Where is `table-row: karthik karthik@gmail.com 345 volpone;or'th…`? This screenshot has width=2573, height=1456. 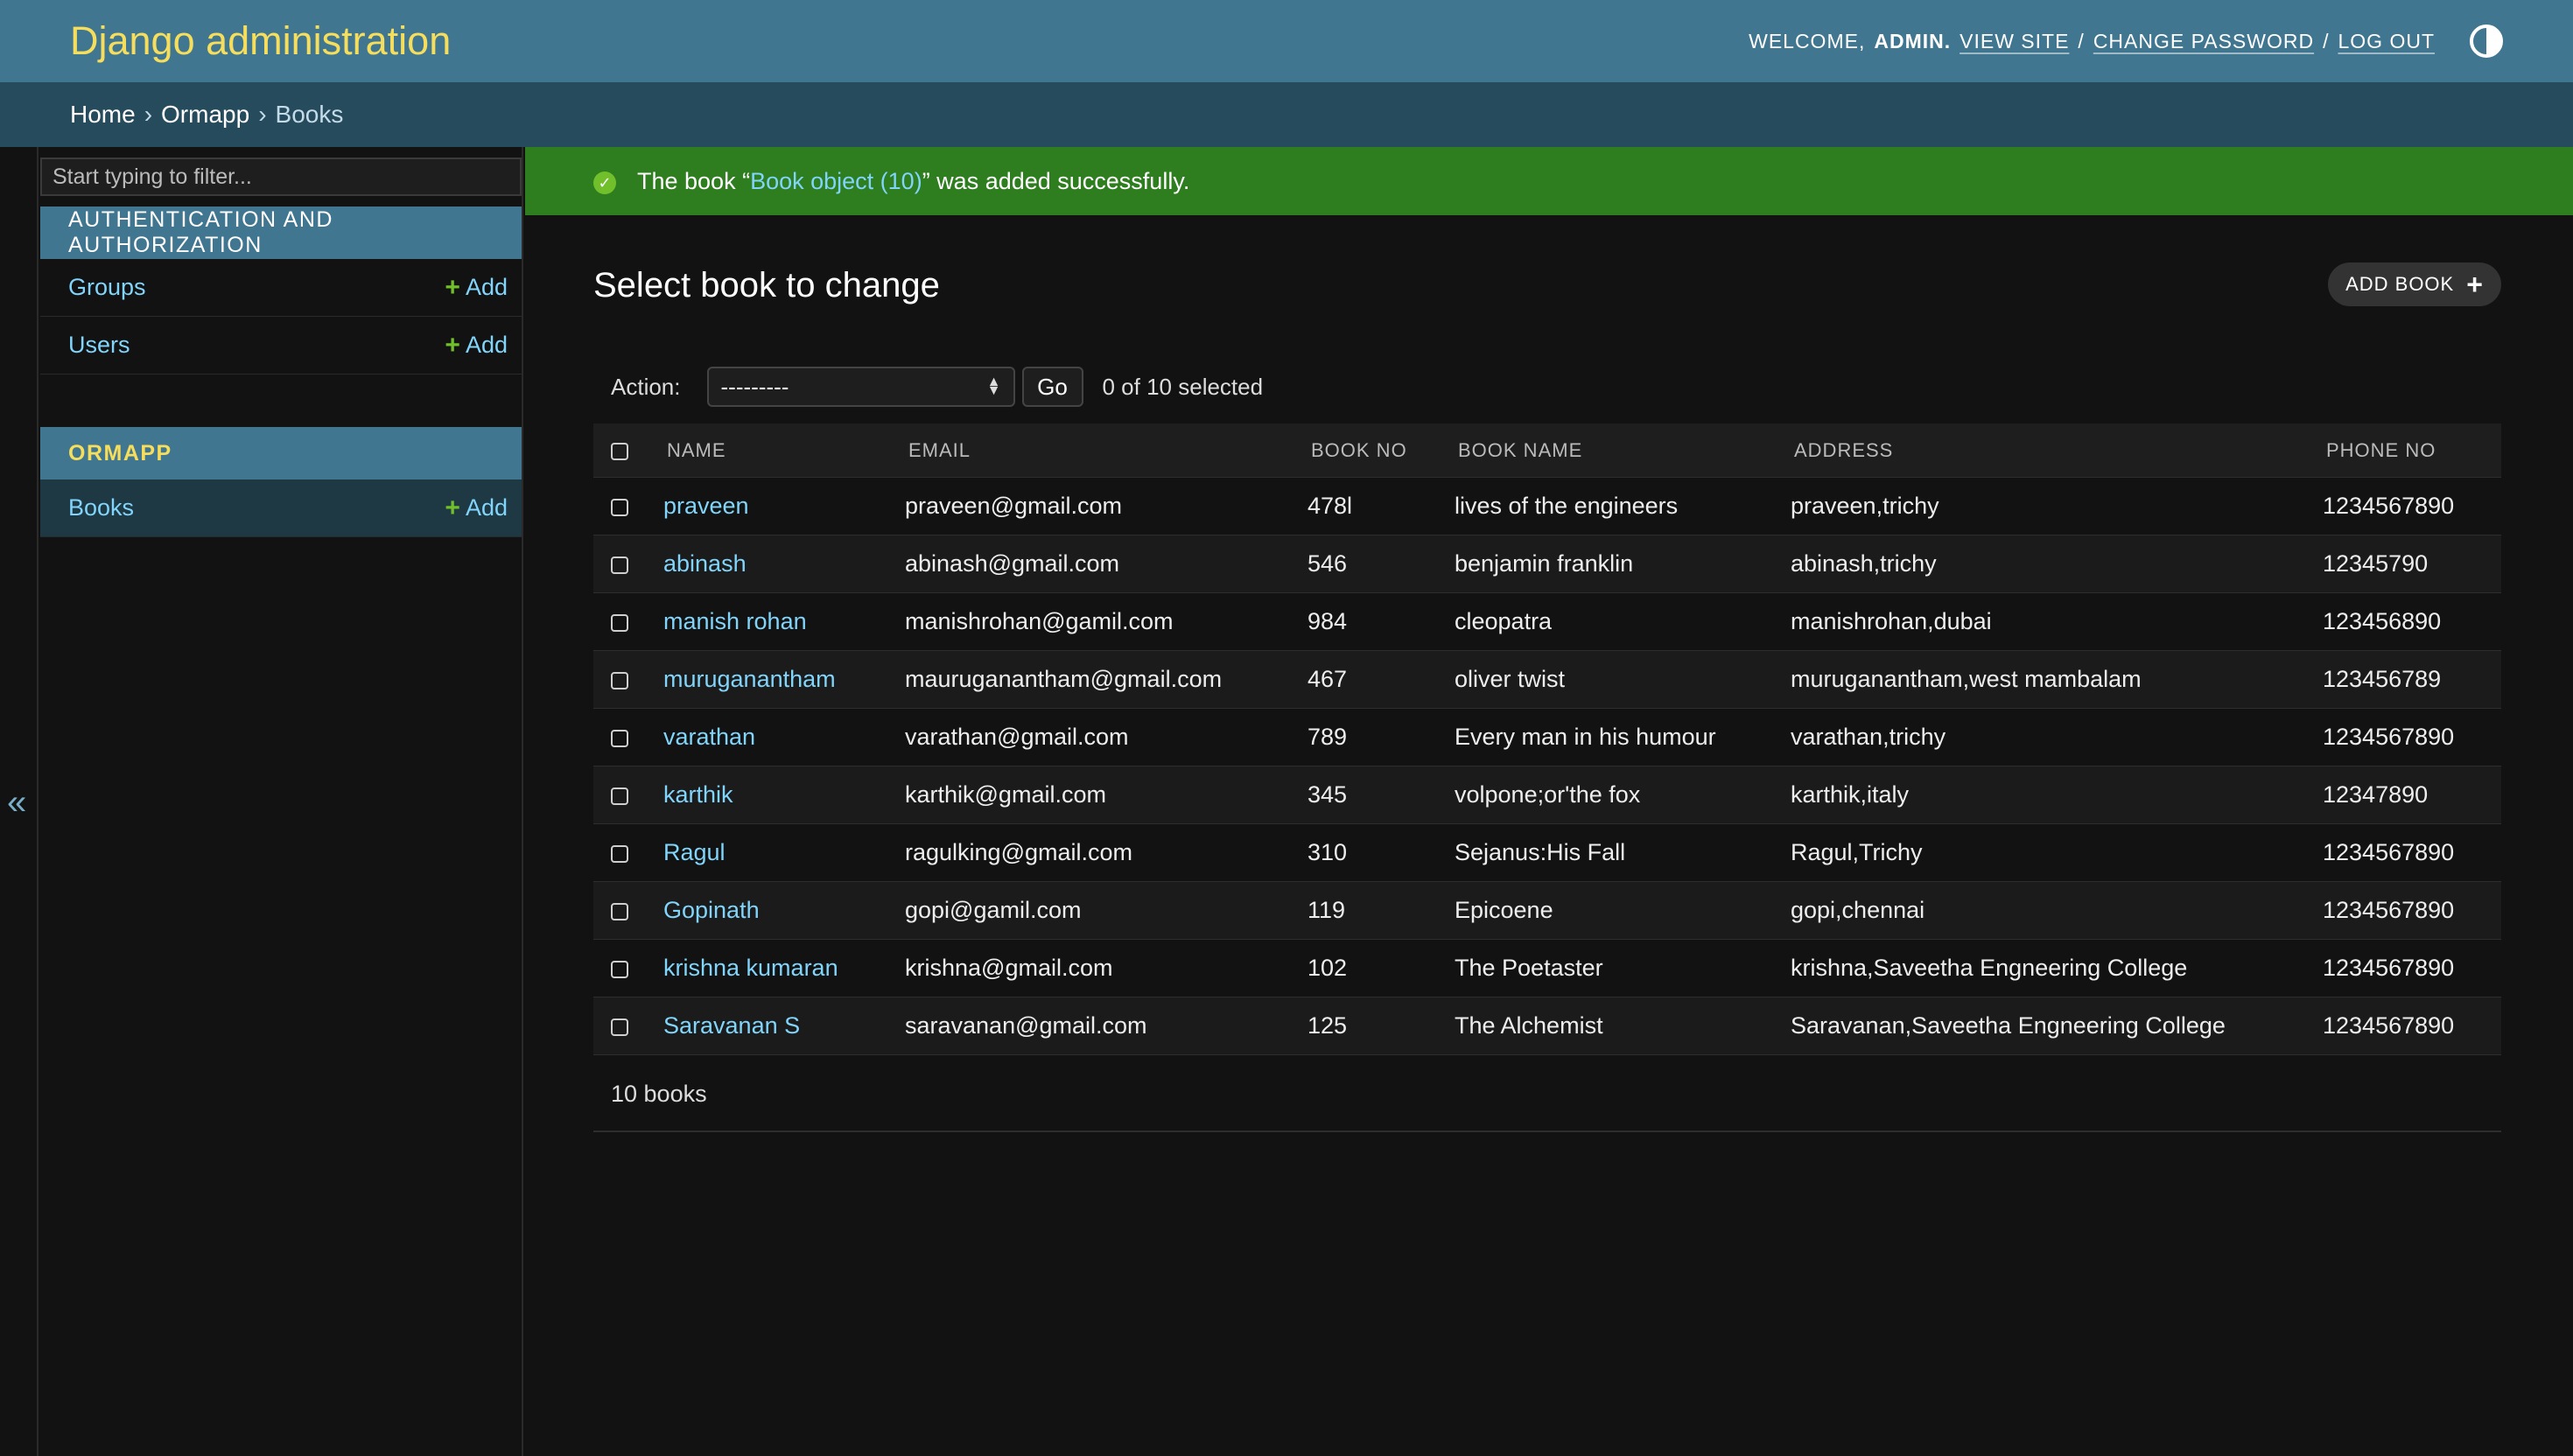 table-row: karthik karthik@gmail.com 345 volpone;or'th… is located at coordinates (1547, 795).